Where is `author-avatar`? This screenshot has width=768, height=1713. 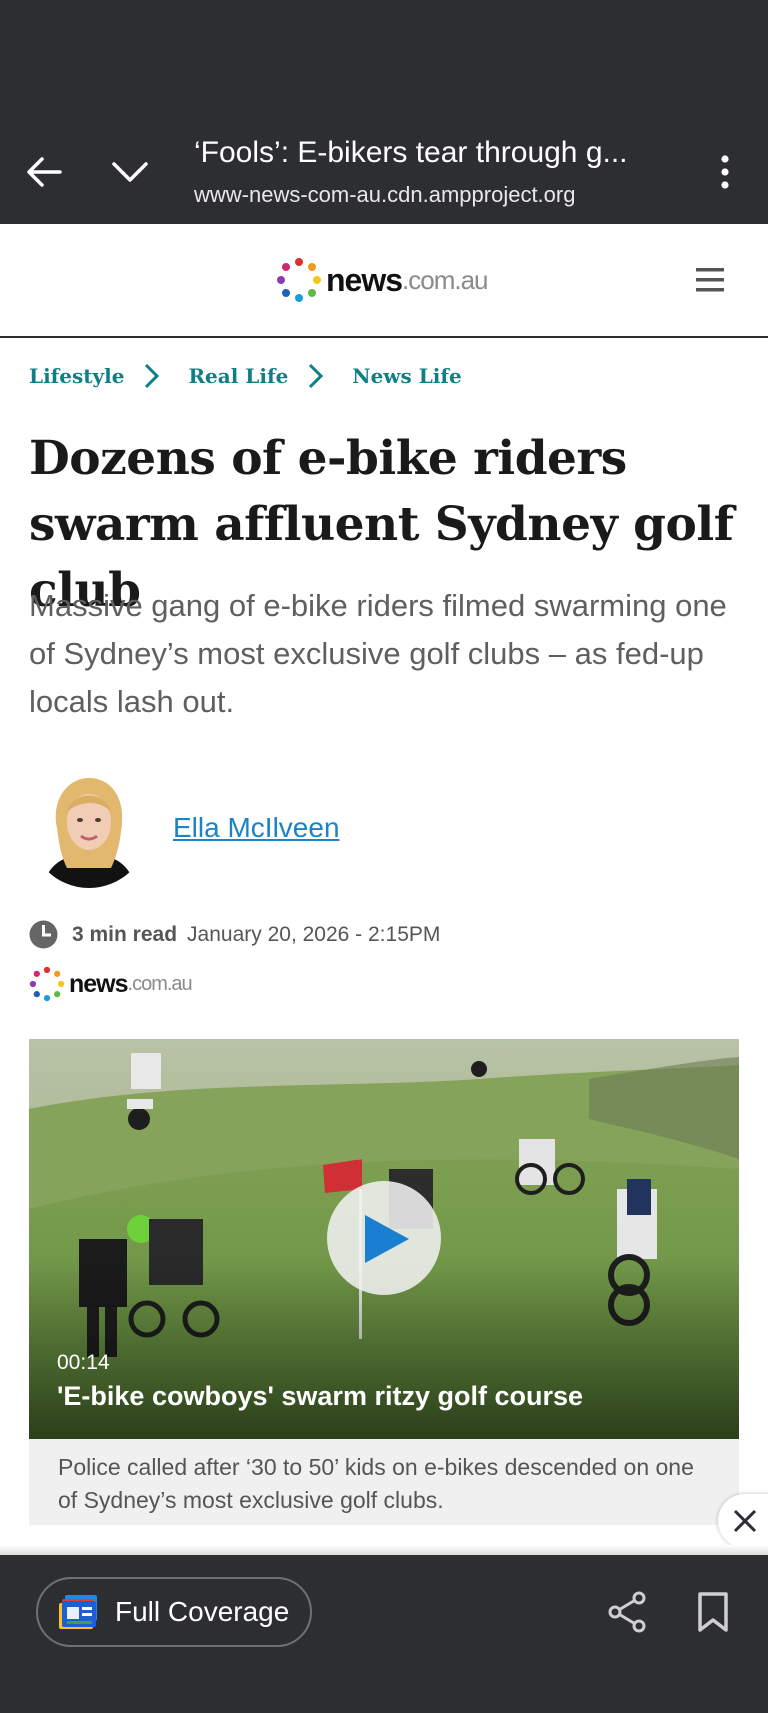 author-avatar is located at coordinates (89, 828).